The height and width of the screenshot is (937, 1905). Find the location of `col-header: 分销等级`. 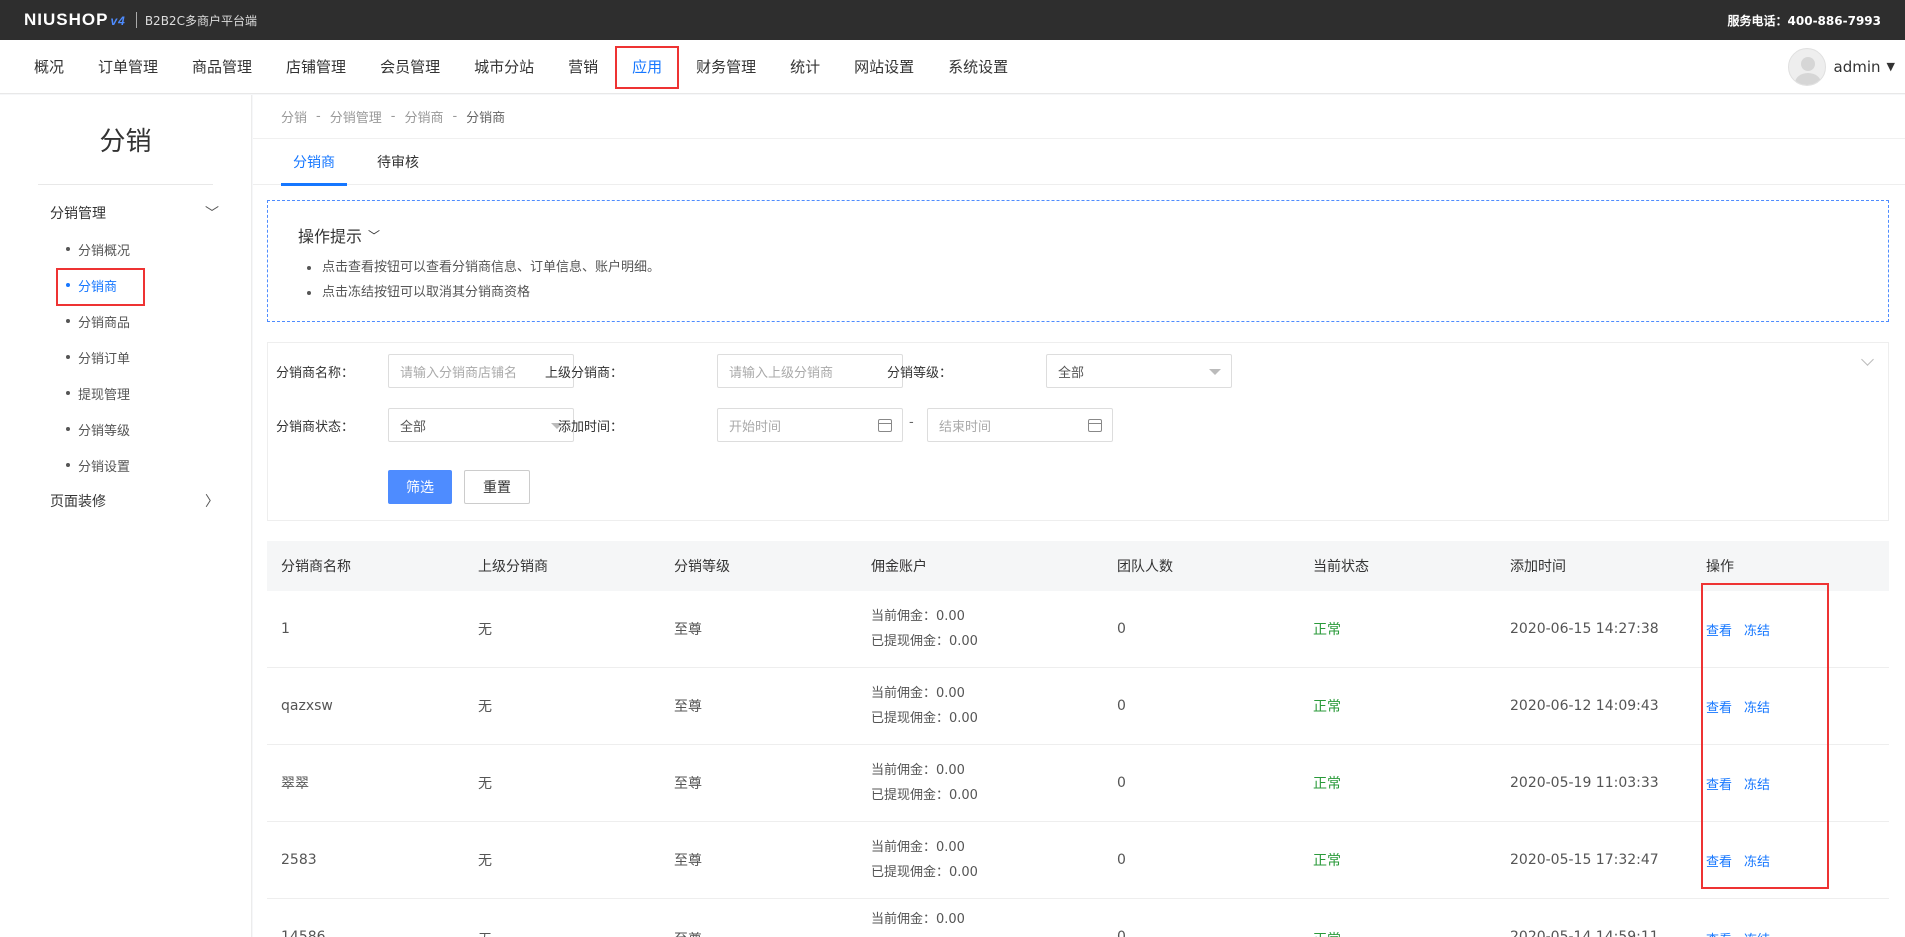

col-header: 分销等级 is located at coordinates (702, 567).